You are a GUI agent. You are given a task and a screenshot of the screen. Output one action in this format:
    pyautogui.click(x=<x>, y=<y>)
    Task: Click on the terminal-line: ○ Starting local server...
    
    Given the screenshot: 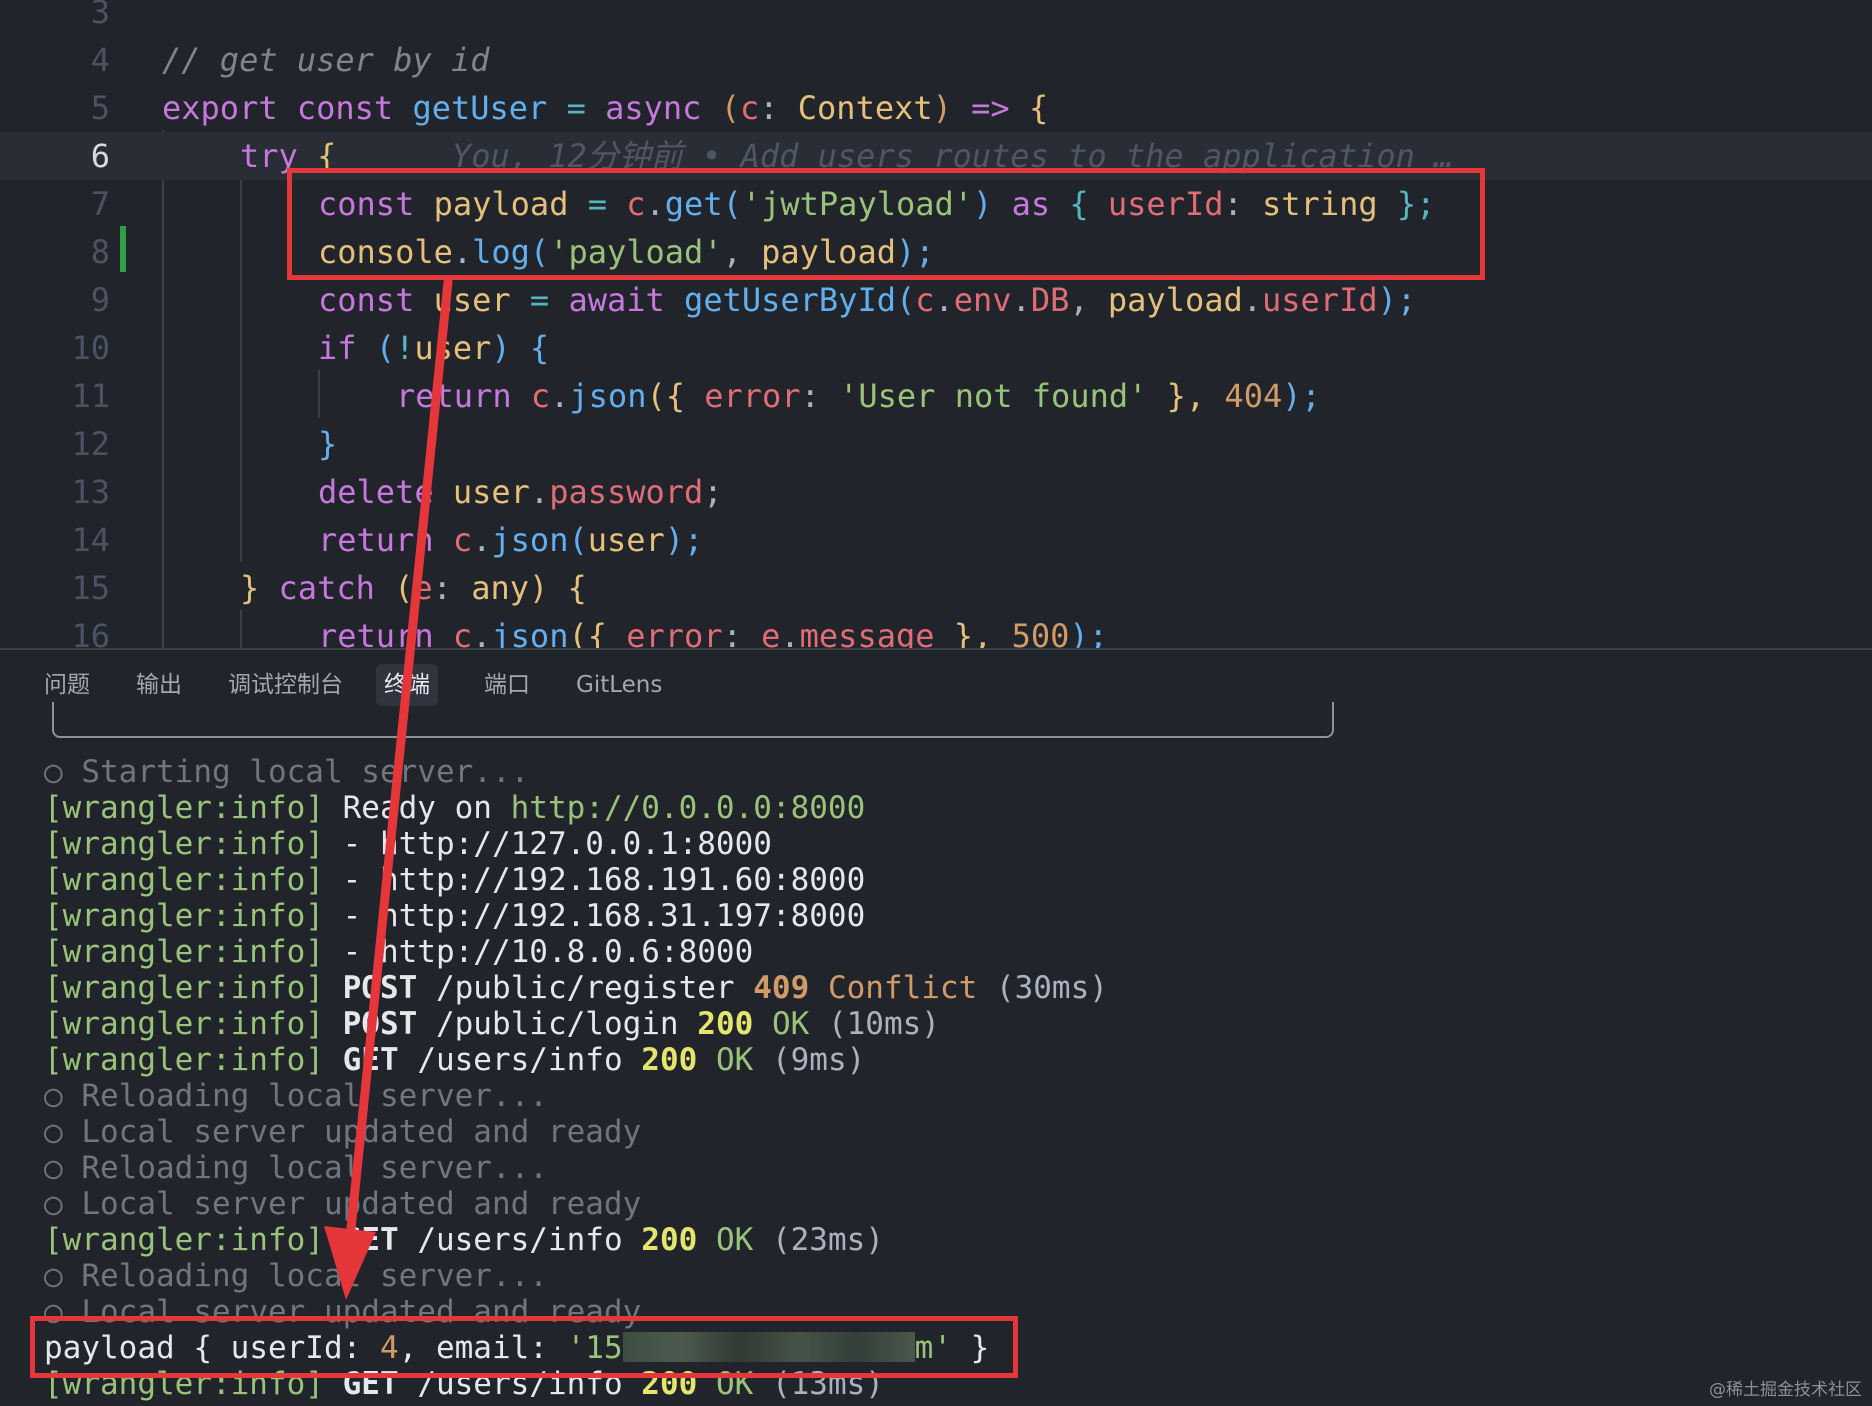 What is the action you would take?
    pyautogui.click(x=287, y=772)
    